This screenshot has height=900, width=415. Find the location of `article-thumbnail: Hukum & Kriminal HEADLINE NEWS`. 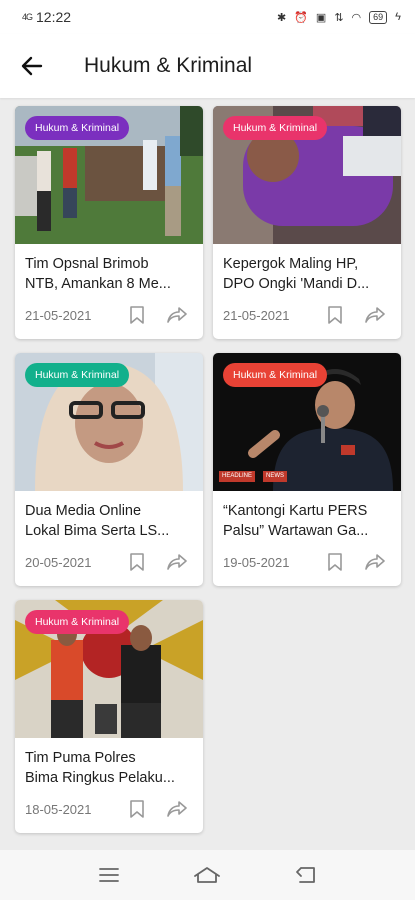

article-thumbnail: Hukum & Kriminal HEADLINE NEWS is located at coordinates (307, 422).